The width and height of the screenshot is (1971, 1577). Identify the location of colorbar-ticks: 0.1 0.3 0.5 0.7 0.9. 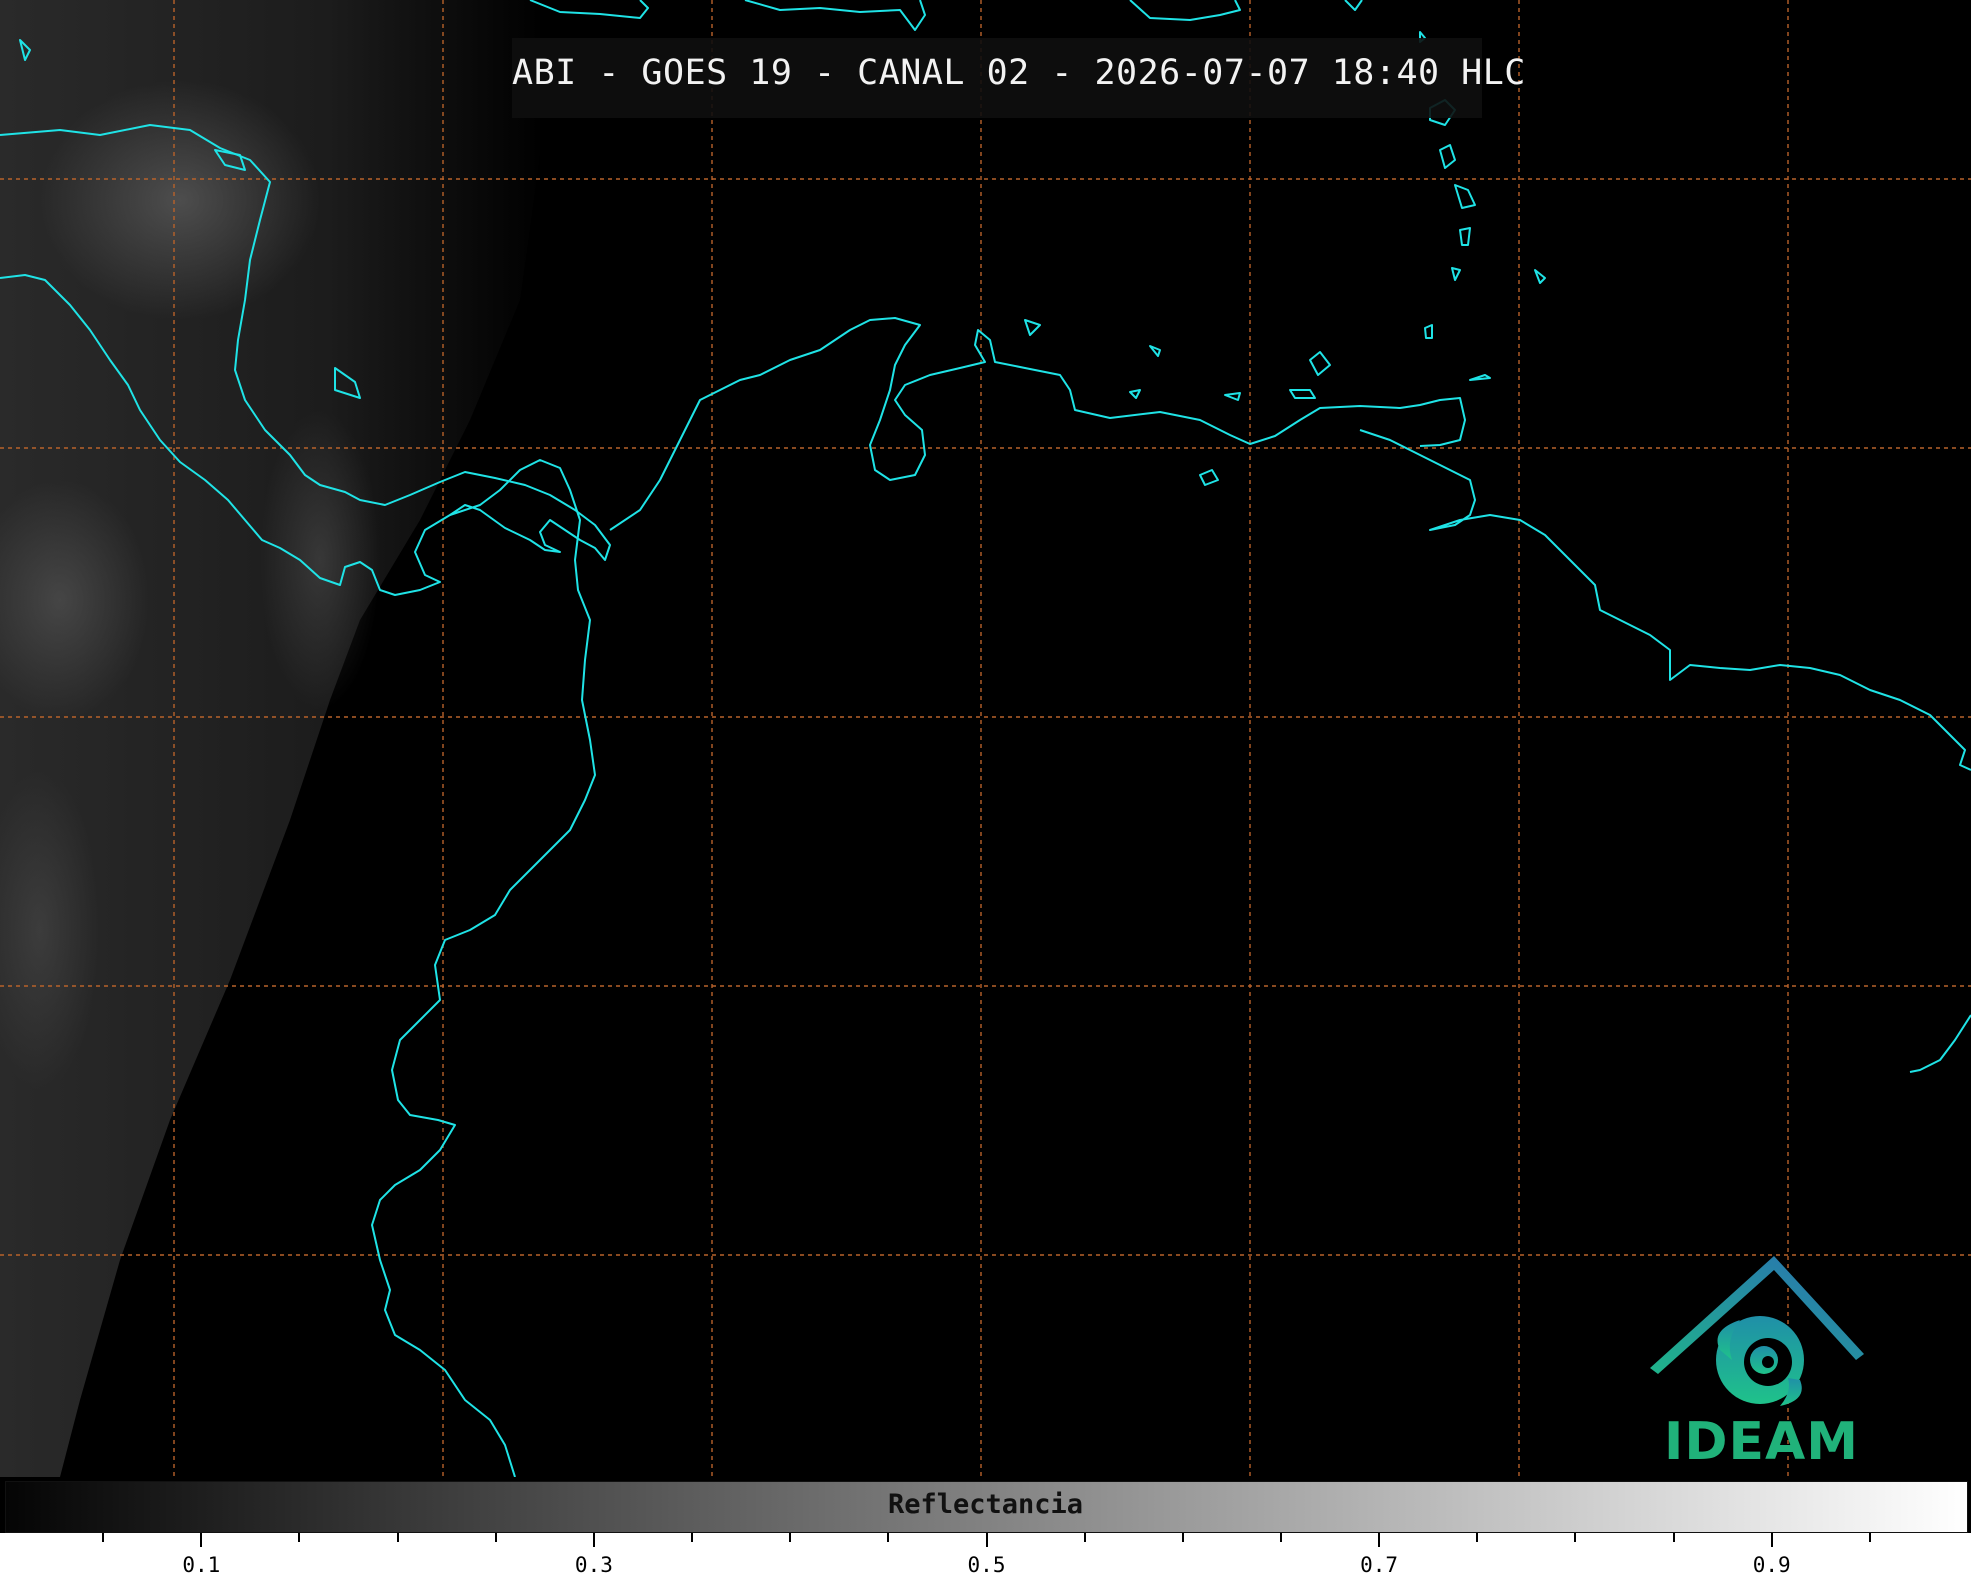
(985, 1555).